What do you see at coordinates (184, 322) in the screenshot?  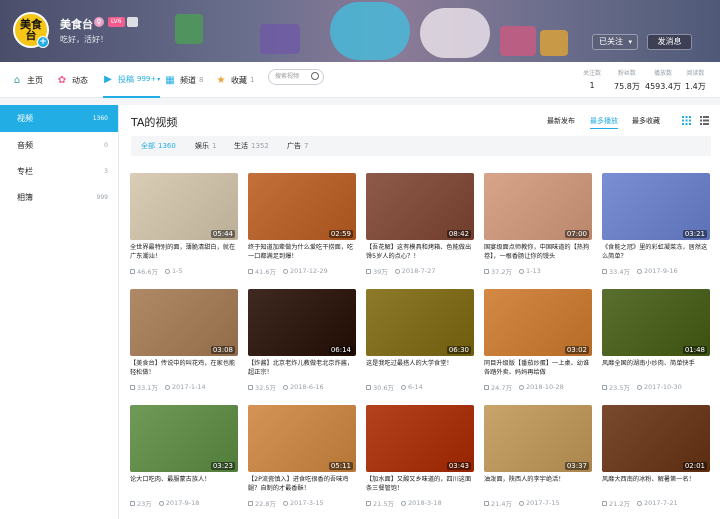 I see `video-thumbnail: 03:08` at bounding box center [184, 322].